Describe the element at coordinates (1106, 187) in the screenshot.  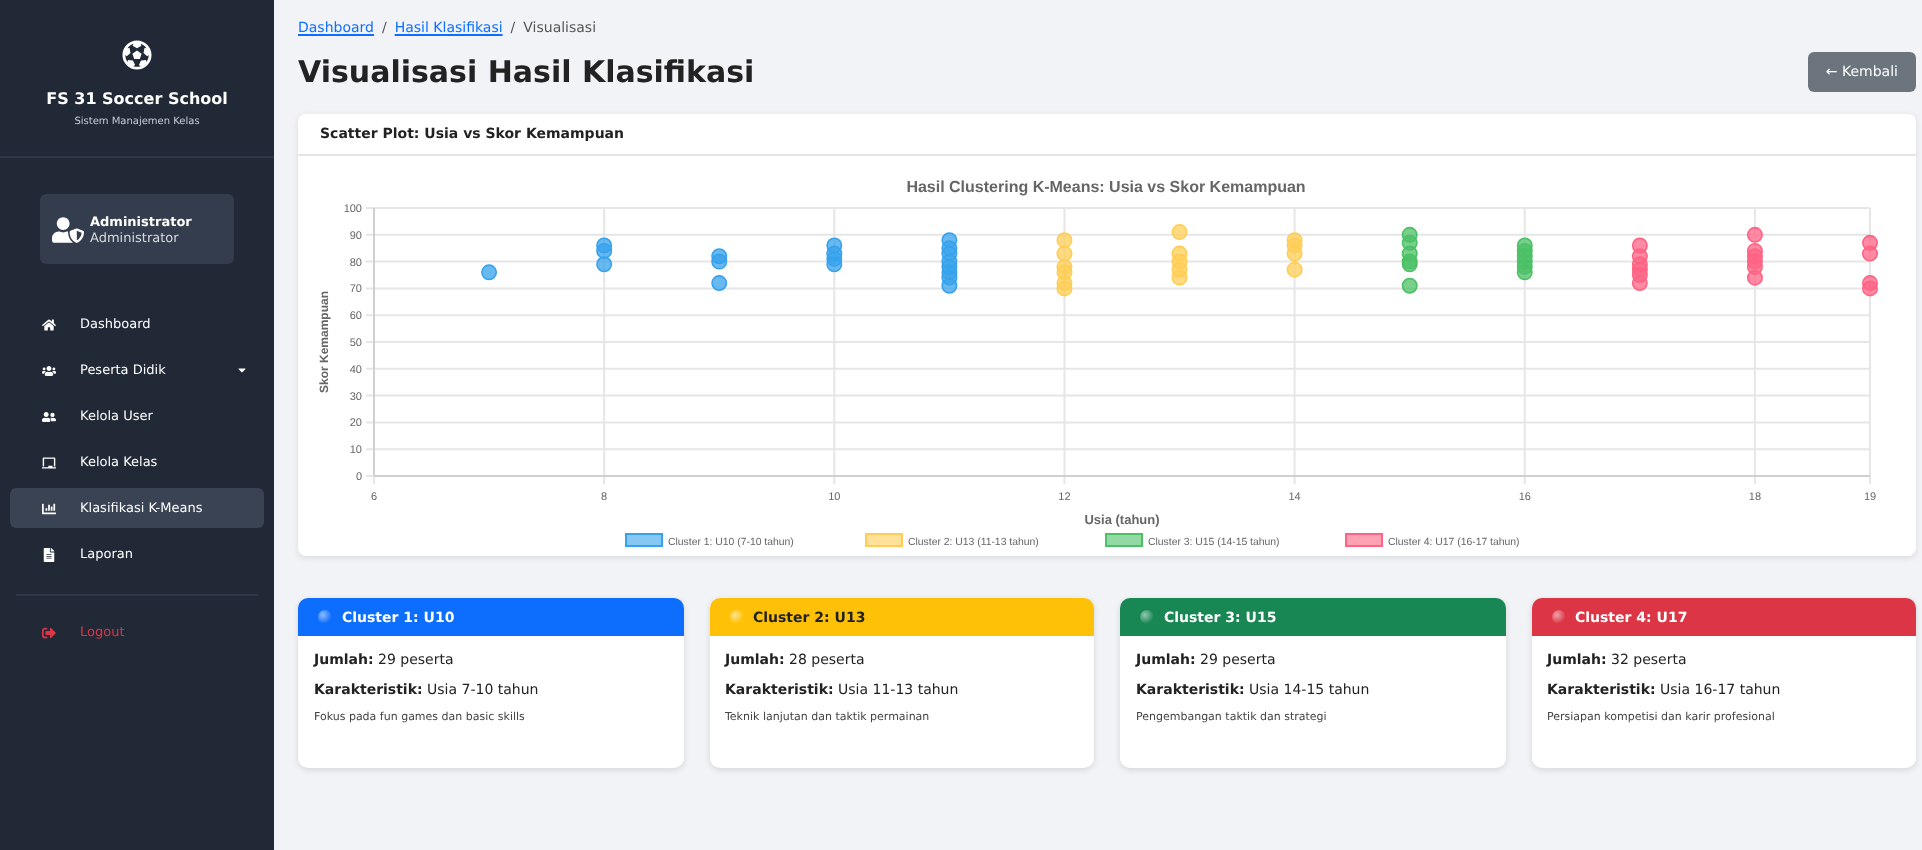
I see `chart-title: Hasil Clustering K-Means: Usia vs Skor Kemampuan` at that location.